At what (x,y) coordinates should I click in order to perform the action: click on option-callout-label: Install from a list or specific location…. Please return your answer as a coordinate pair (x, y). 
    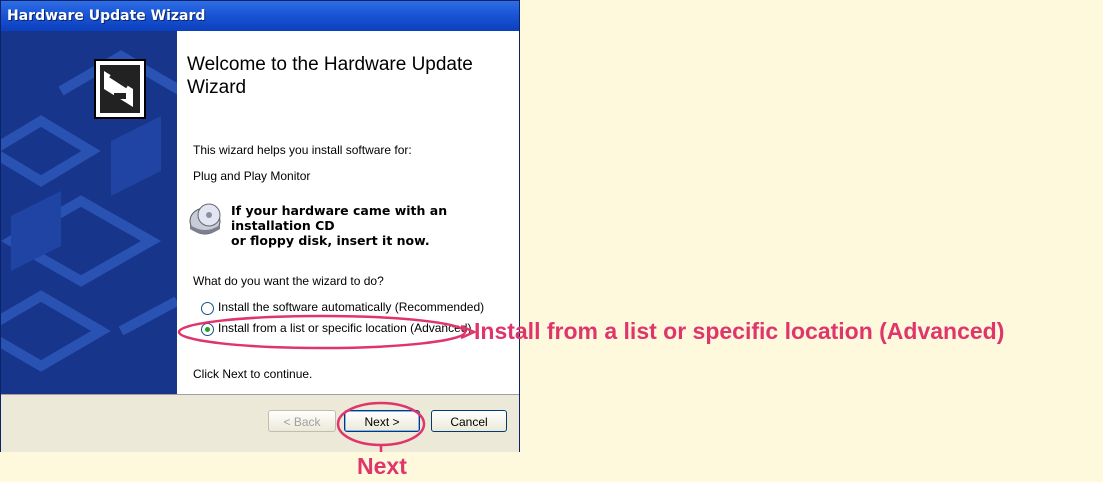
    Looking at the image, I should click on (739, 331).